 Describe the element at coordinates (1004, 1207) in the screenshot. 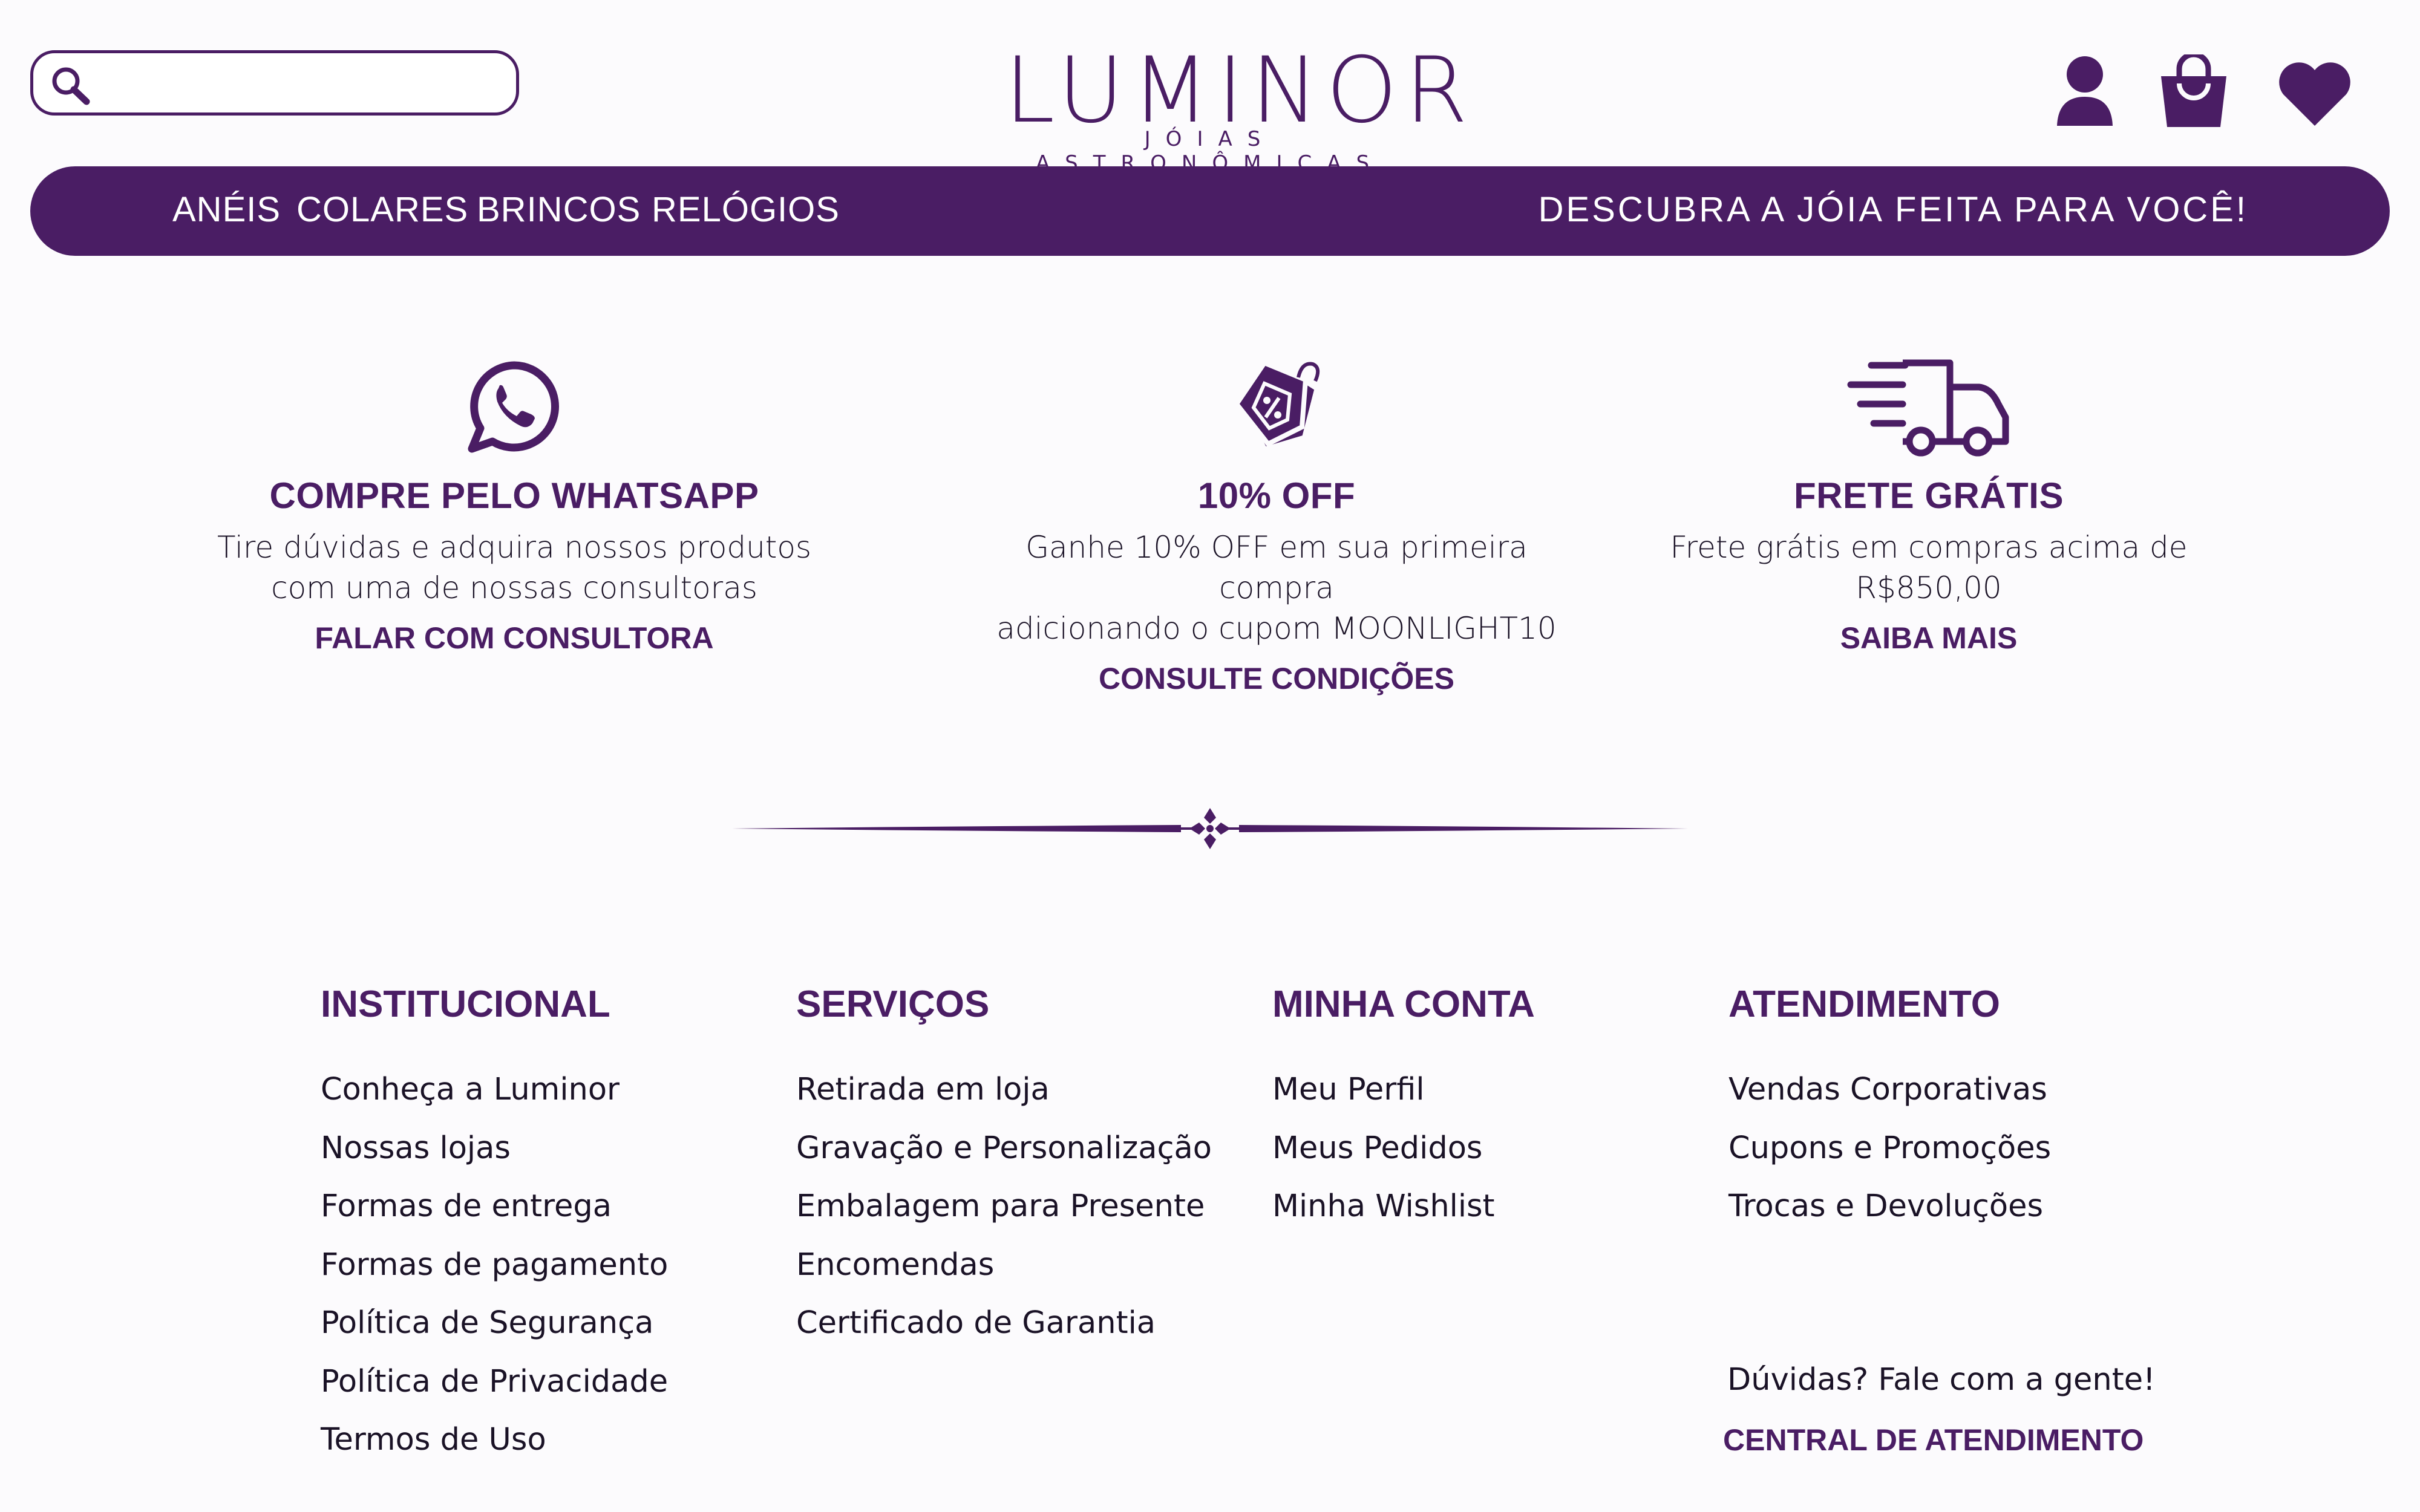

I see `footer-link: Embalagem para Presente` at that location.